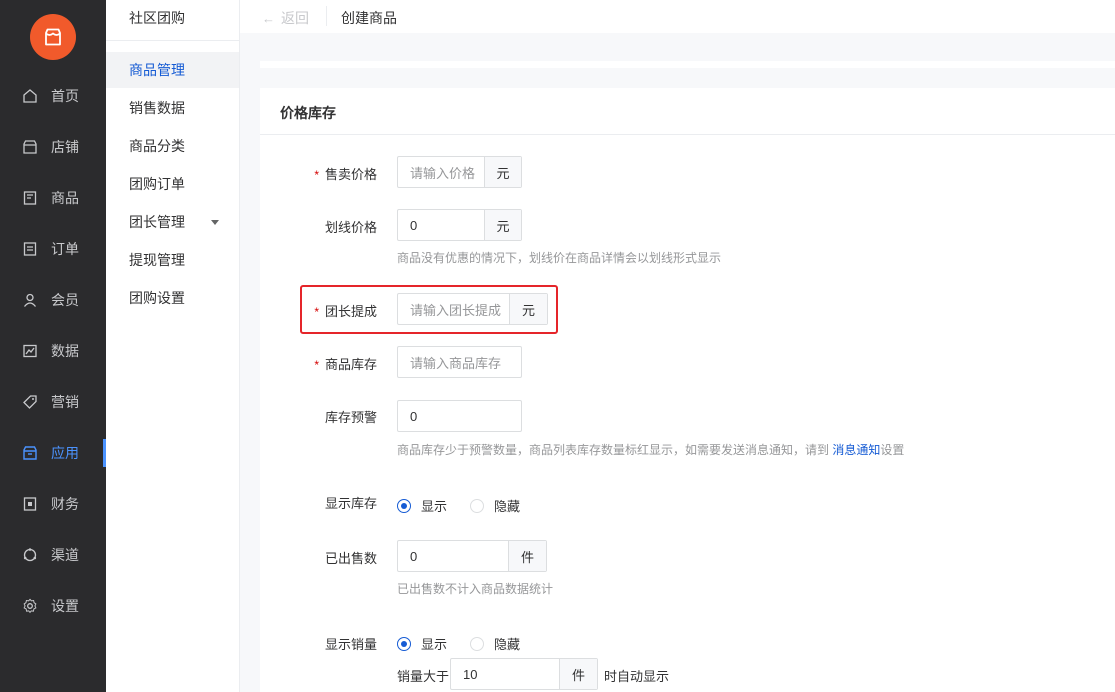 The width and height of the screenshot is (1115, 692). I want to click on show-sales-radio-show: 显示, so click(422, 643).